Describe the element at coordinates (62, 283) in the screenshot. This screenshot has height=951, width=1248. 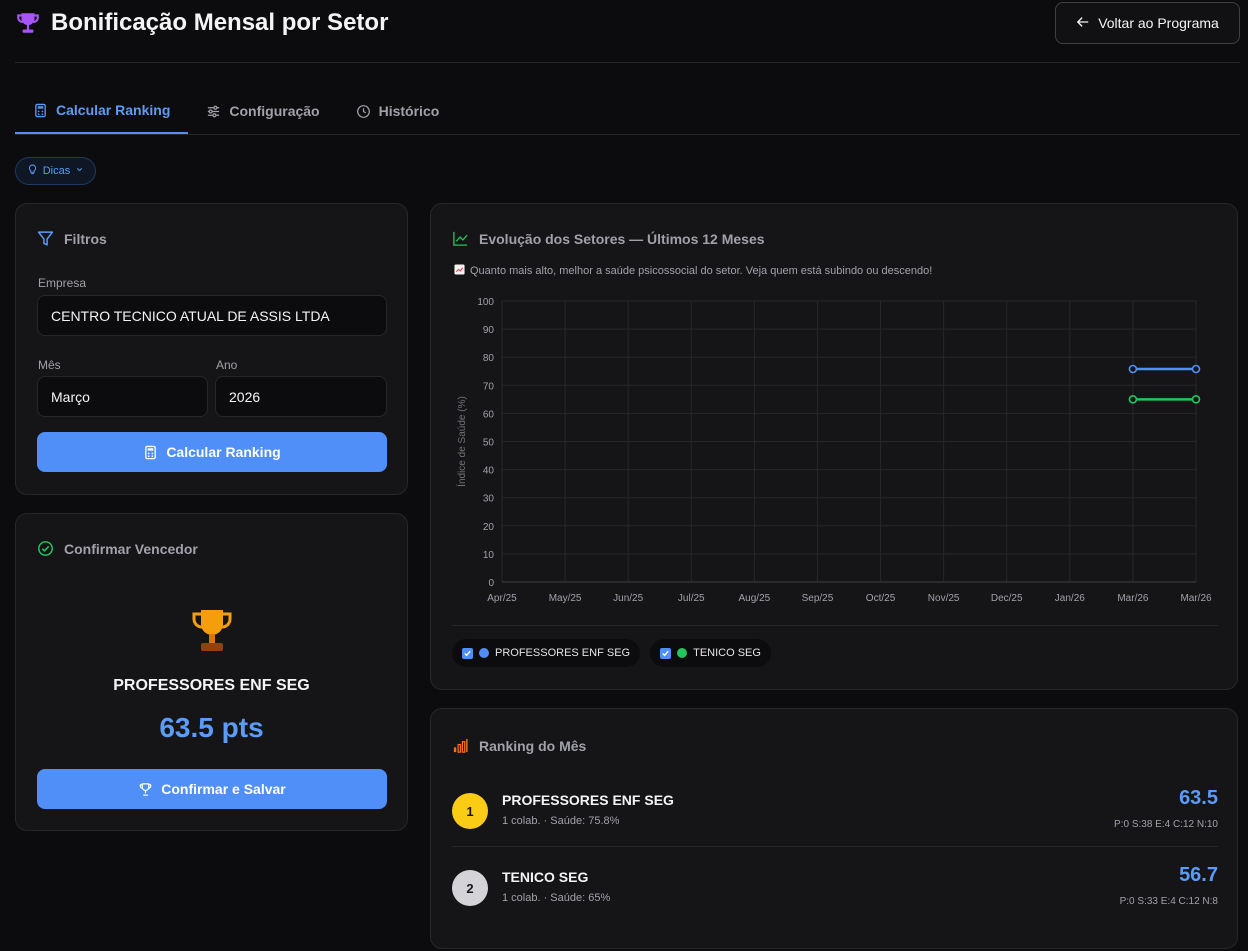
I see `company-label: Empresa` at that location.